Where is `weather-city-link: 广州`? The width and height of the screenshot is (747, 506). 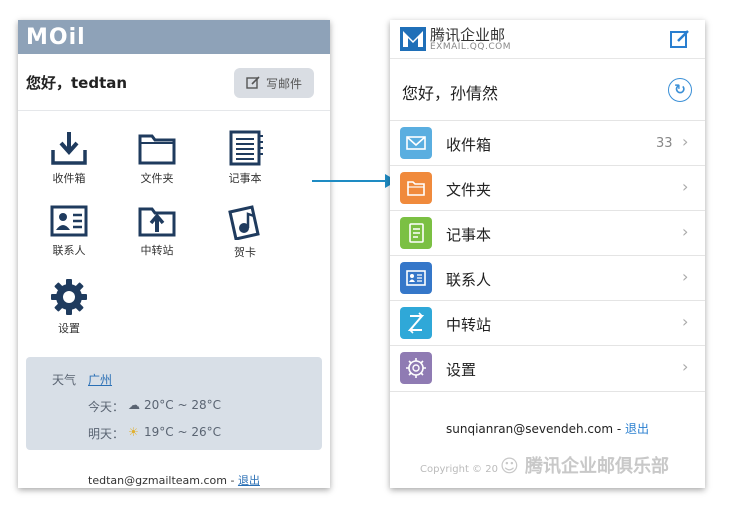
weather-city-link: 广州 is located at coordinates (100, 379).